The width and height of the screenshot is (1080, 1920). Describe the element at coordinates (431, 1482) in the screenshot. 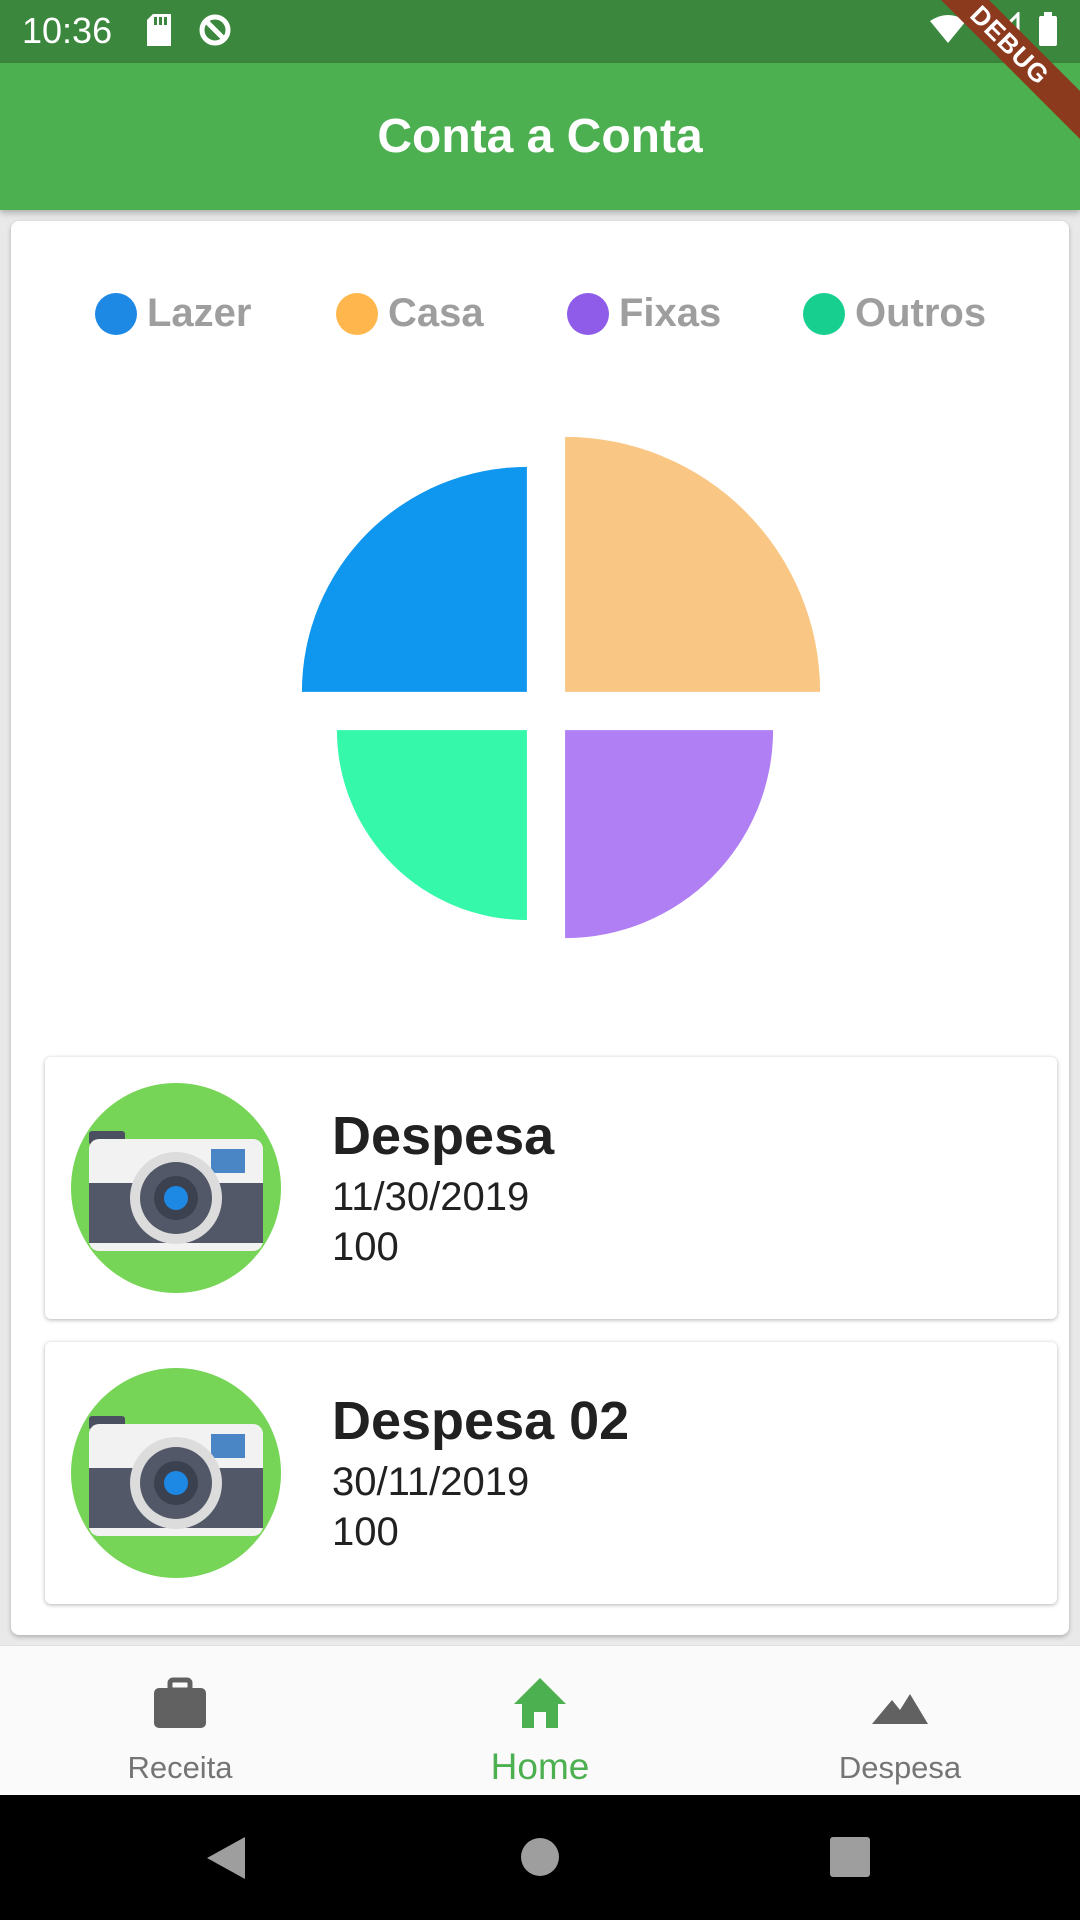

I see `expense-date: 30/11/2019` at that location.